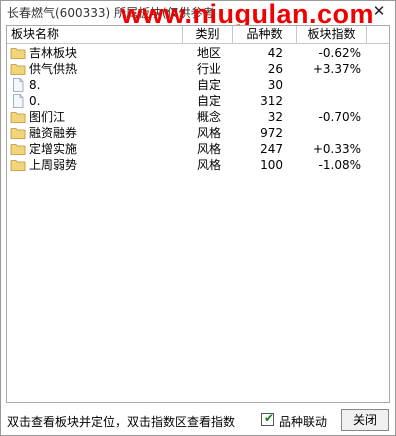 The width and height of the screenshot is (396, 436). What do you see at coordinates (35, 85) in the screenshot?
I see `sector-name: 8.` at bounding box center [35, 85].